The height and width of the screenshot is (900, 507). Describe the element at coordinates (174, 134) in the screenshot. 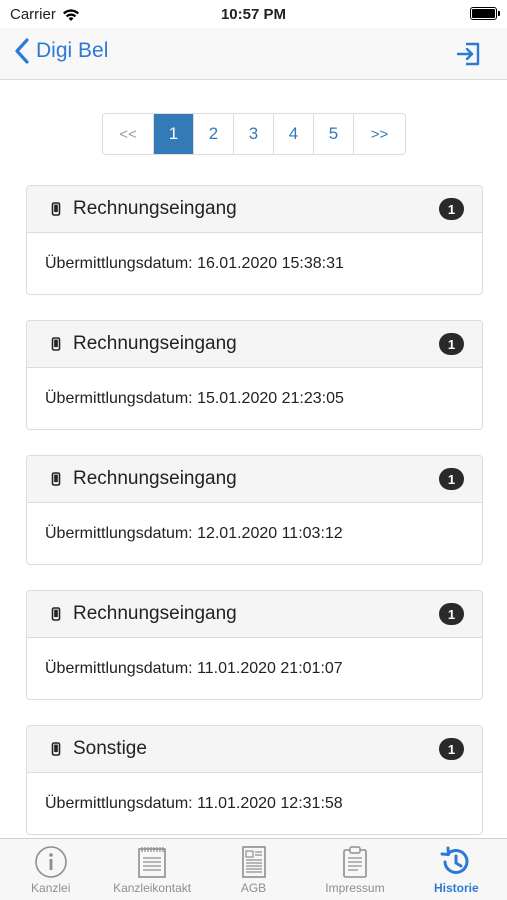

I see `page-button-1: 1` at that location.